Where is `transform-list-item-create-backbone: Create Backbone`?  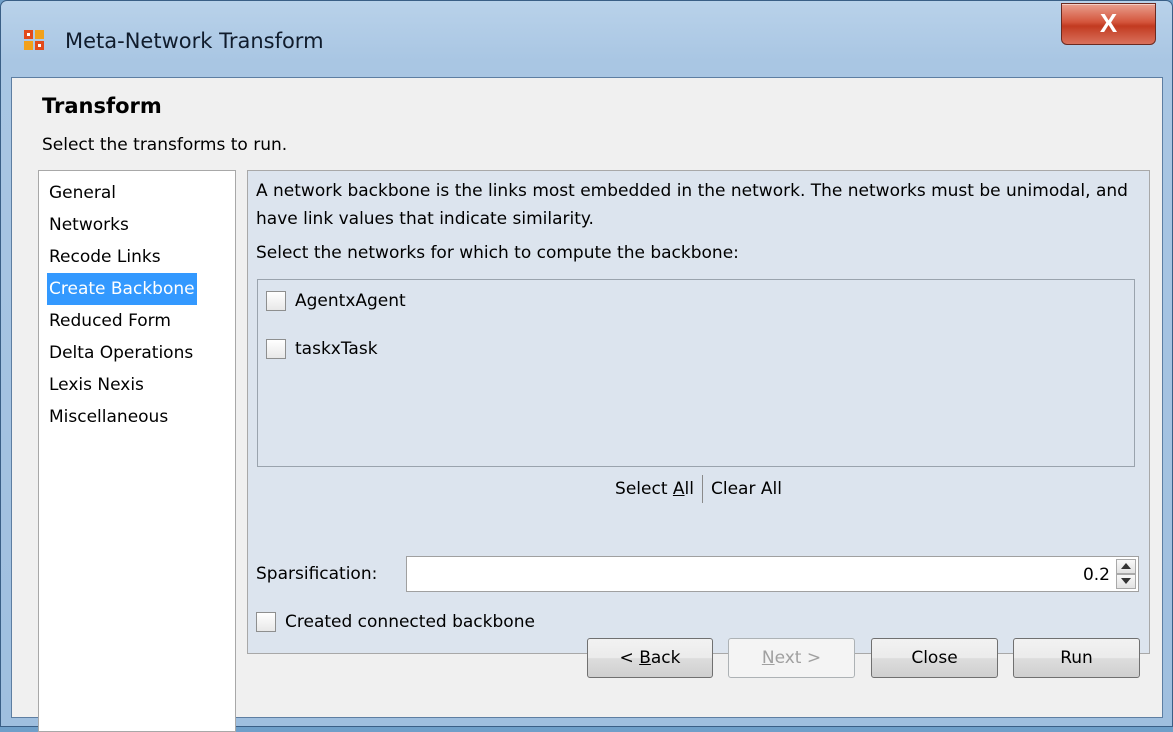 transform-list-item-create-backbone: Create Backbone is located at coordinates (122, 289).